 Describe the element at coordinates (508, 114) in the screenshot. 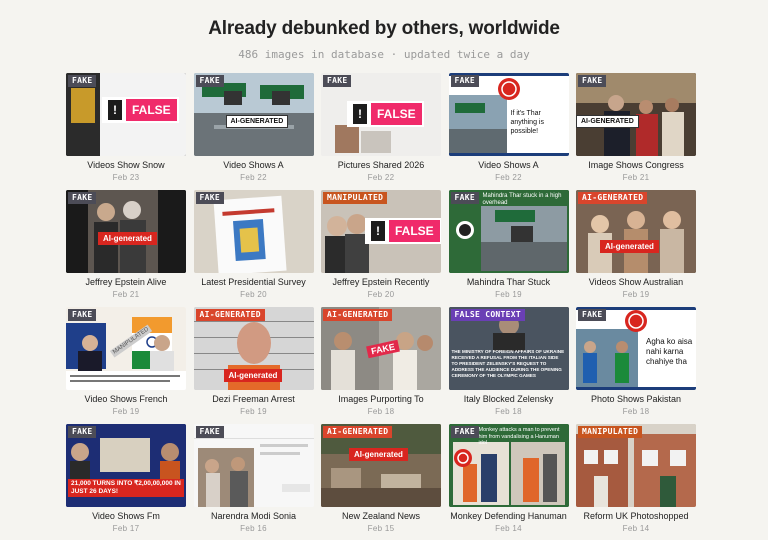

I see `card-thumbnail: If it's Thar anything is possible! FAKE` at that location.